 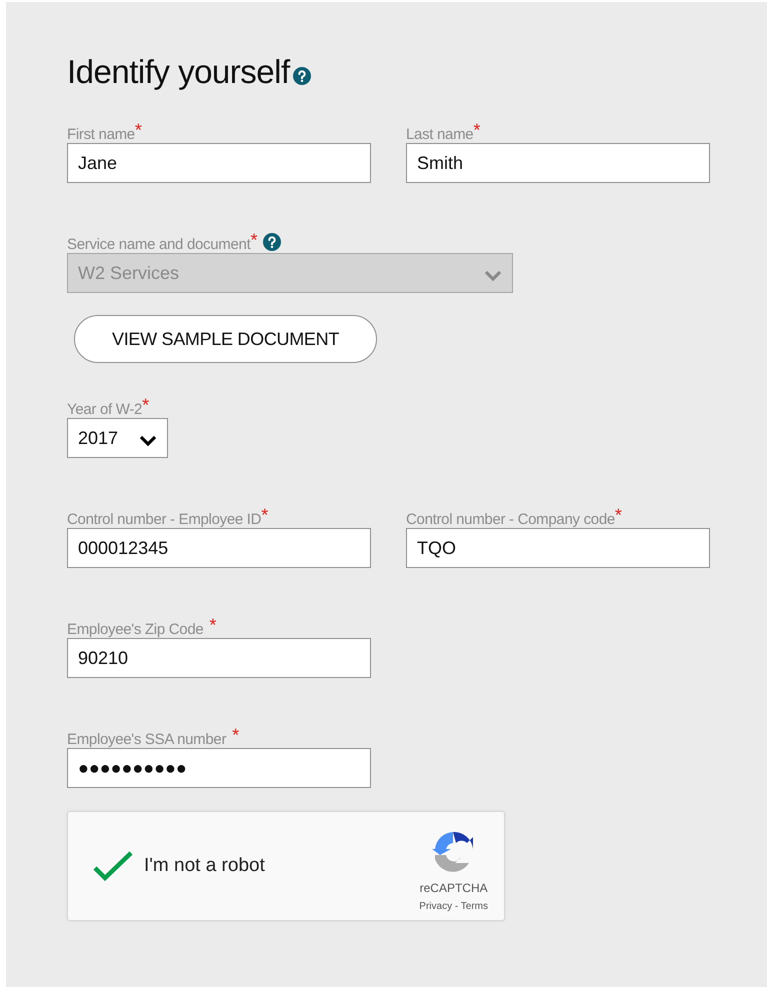 What do you see at coordinates (158, 244) in the screenshot?
I see `field-label: Service name and document` at bounding box center [158, 244].